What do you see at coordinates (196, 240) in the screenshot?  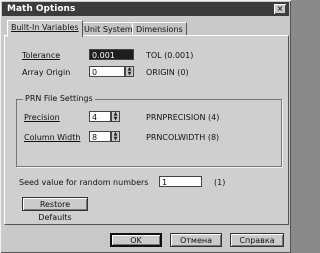 I see `cancel-button: Отмена` at bounding box center [196, 240].